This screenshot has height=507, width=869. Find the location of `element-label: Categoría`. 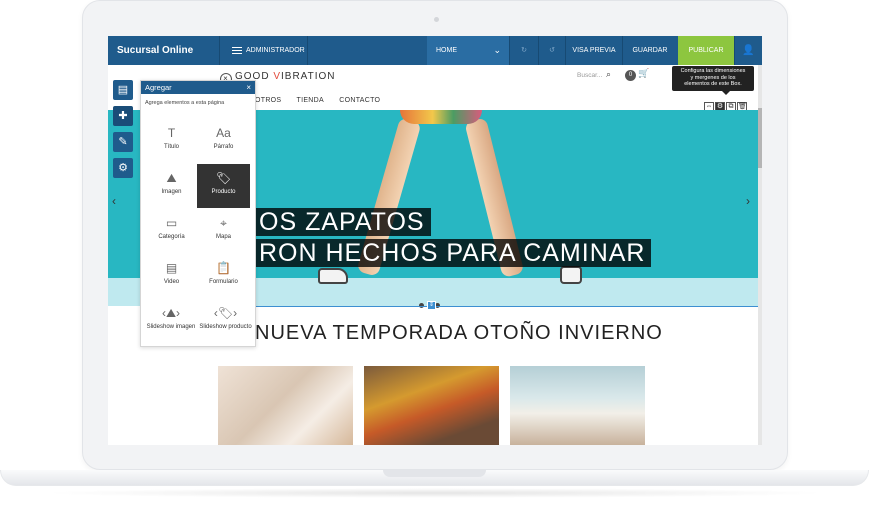

element-label: Categoría is located at coordinates (171, 237).